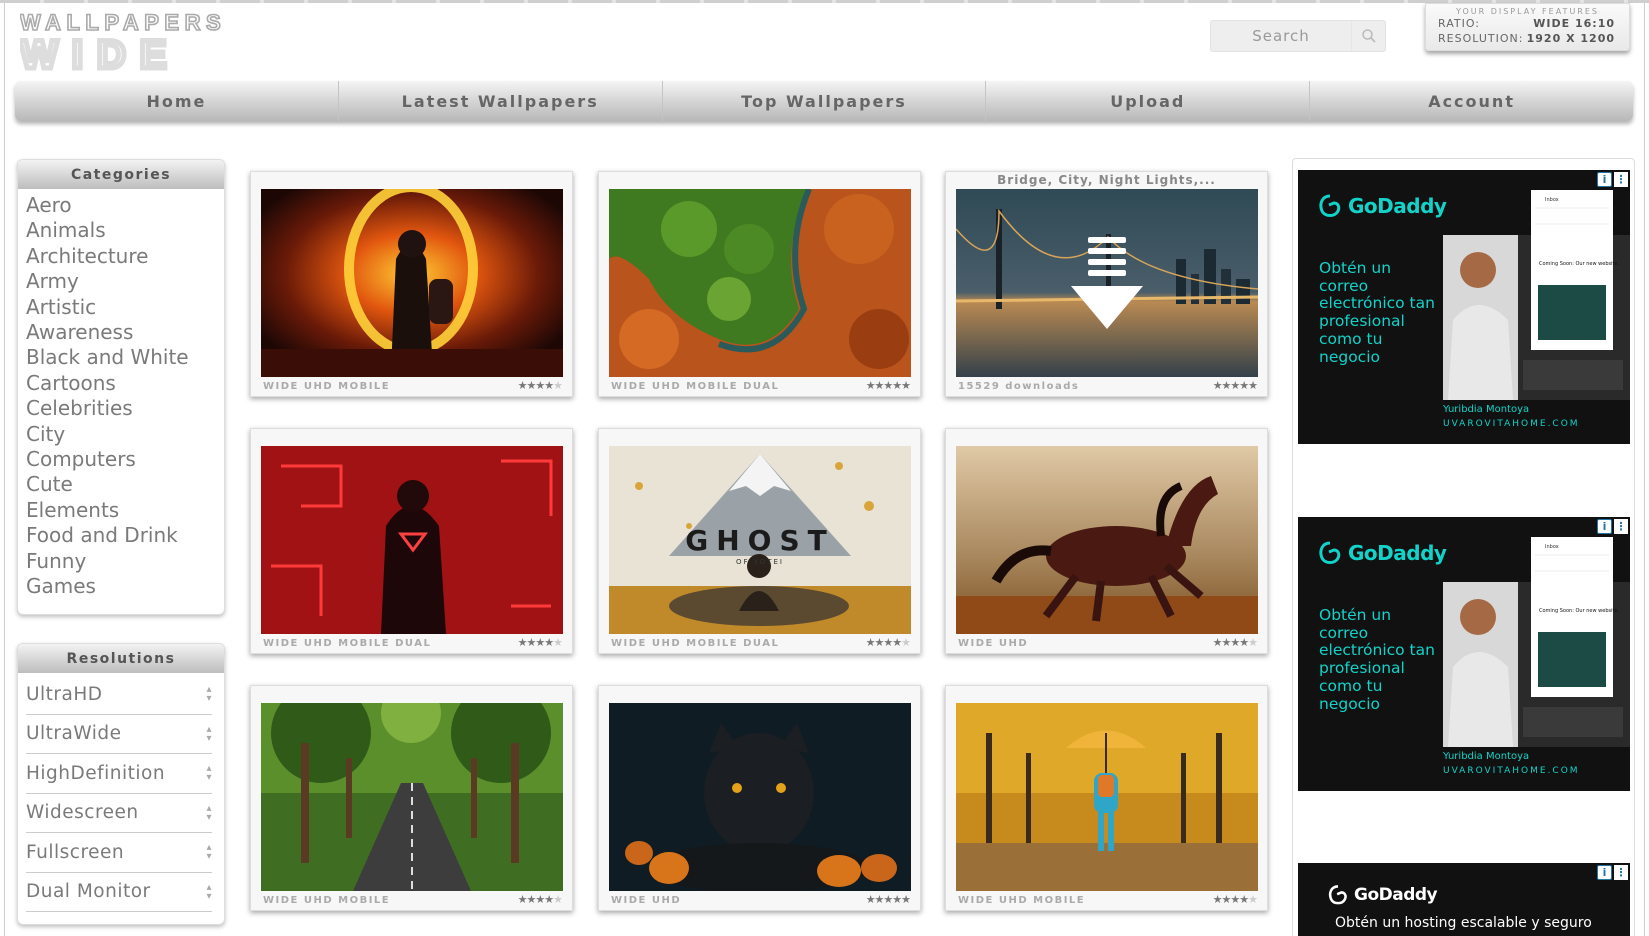  I want to click on resolution-widescreen: Widescreen ▴ ▾, so click(119, 813).